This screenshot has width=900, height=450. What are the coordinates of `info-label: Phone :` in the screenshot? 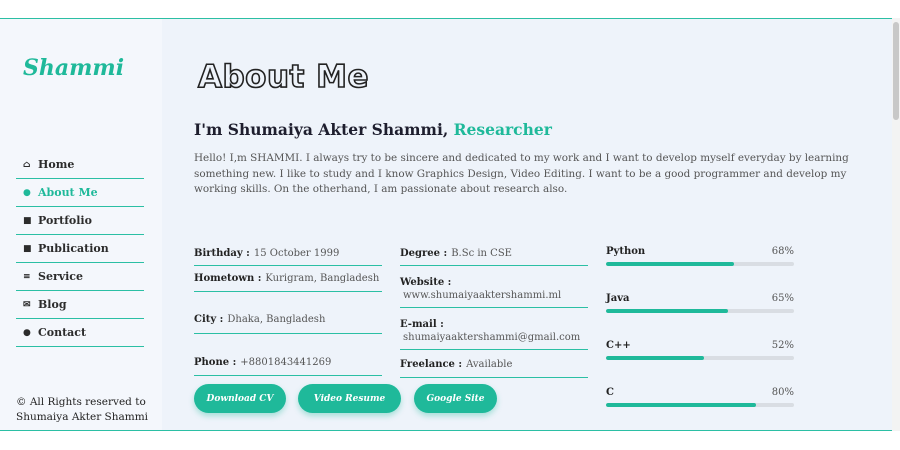 It's located at (215, 362).